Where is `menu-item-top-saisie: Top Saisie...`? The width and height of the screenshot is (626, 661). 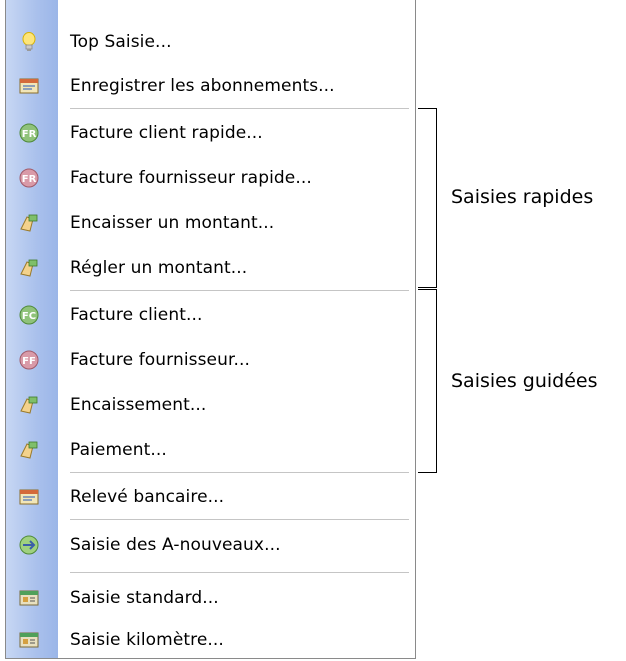 menu-item-top-saisie: Top Saisie... is located at coordinates (210, 42).